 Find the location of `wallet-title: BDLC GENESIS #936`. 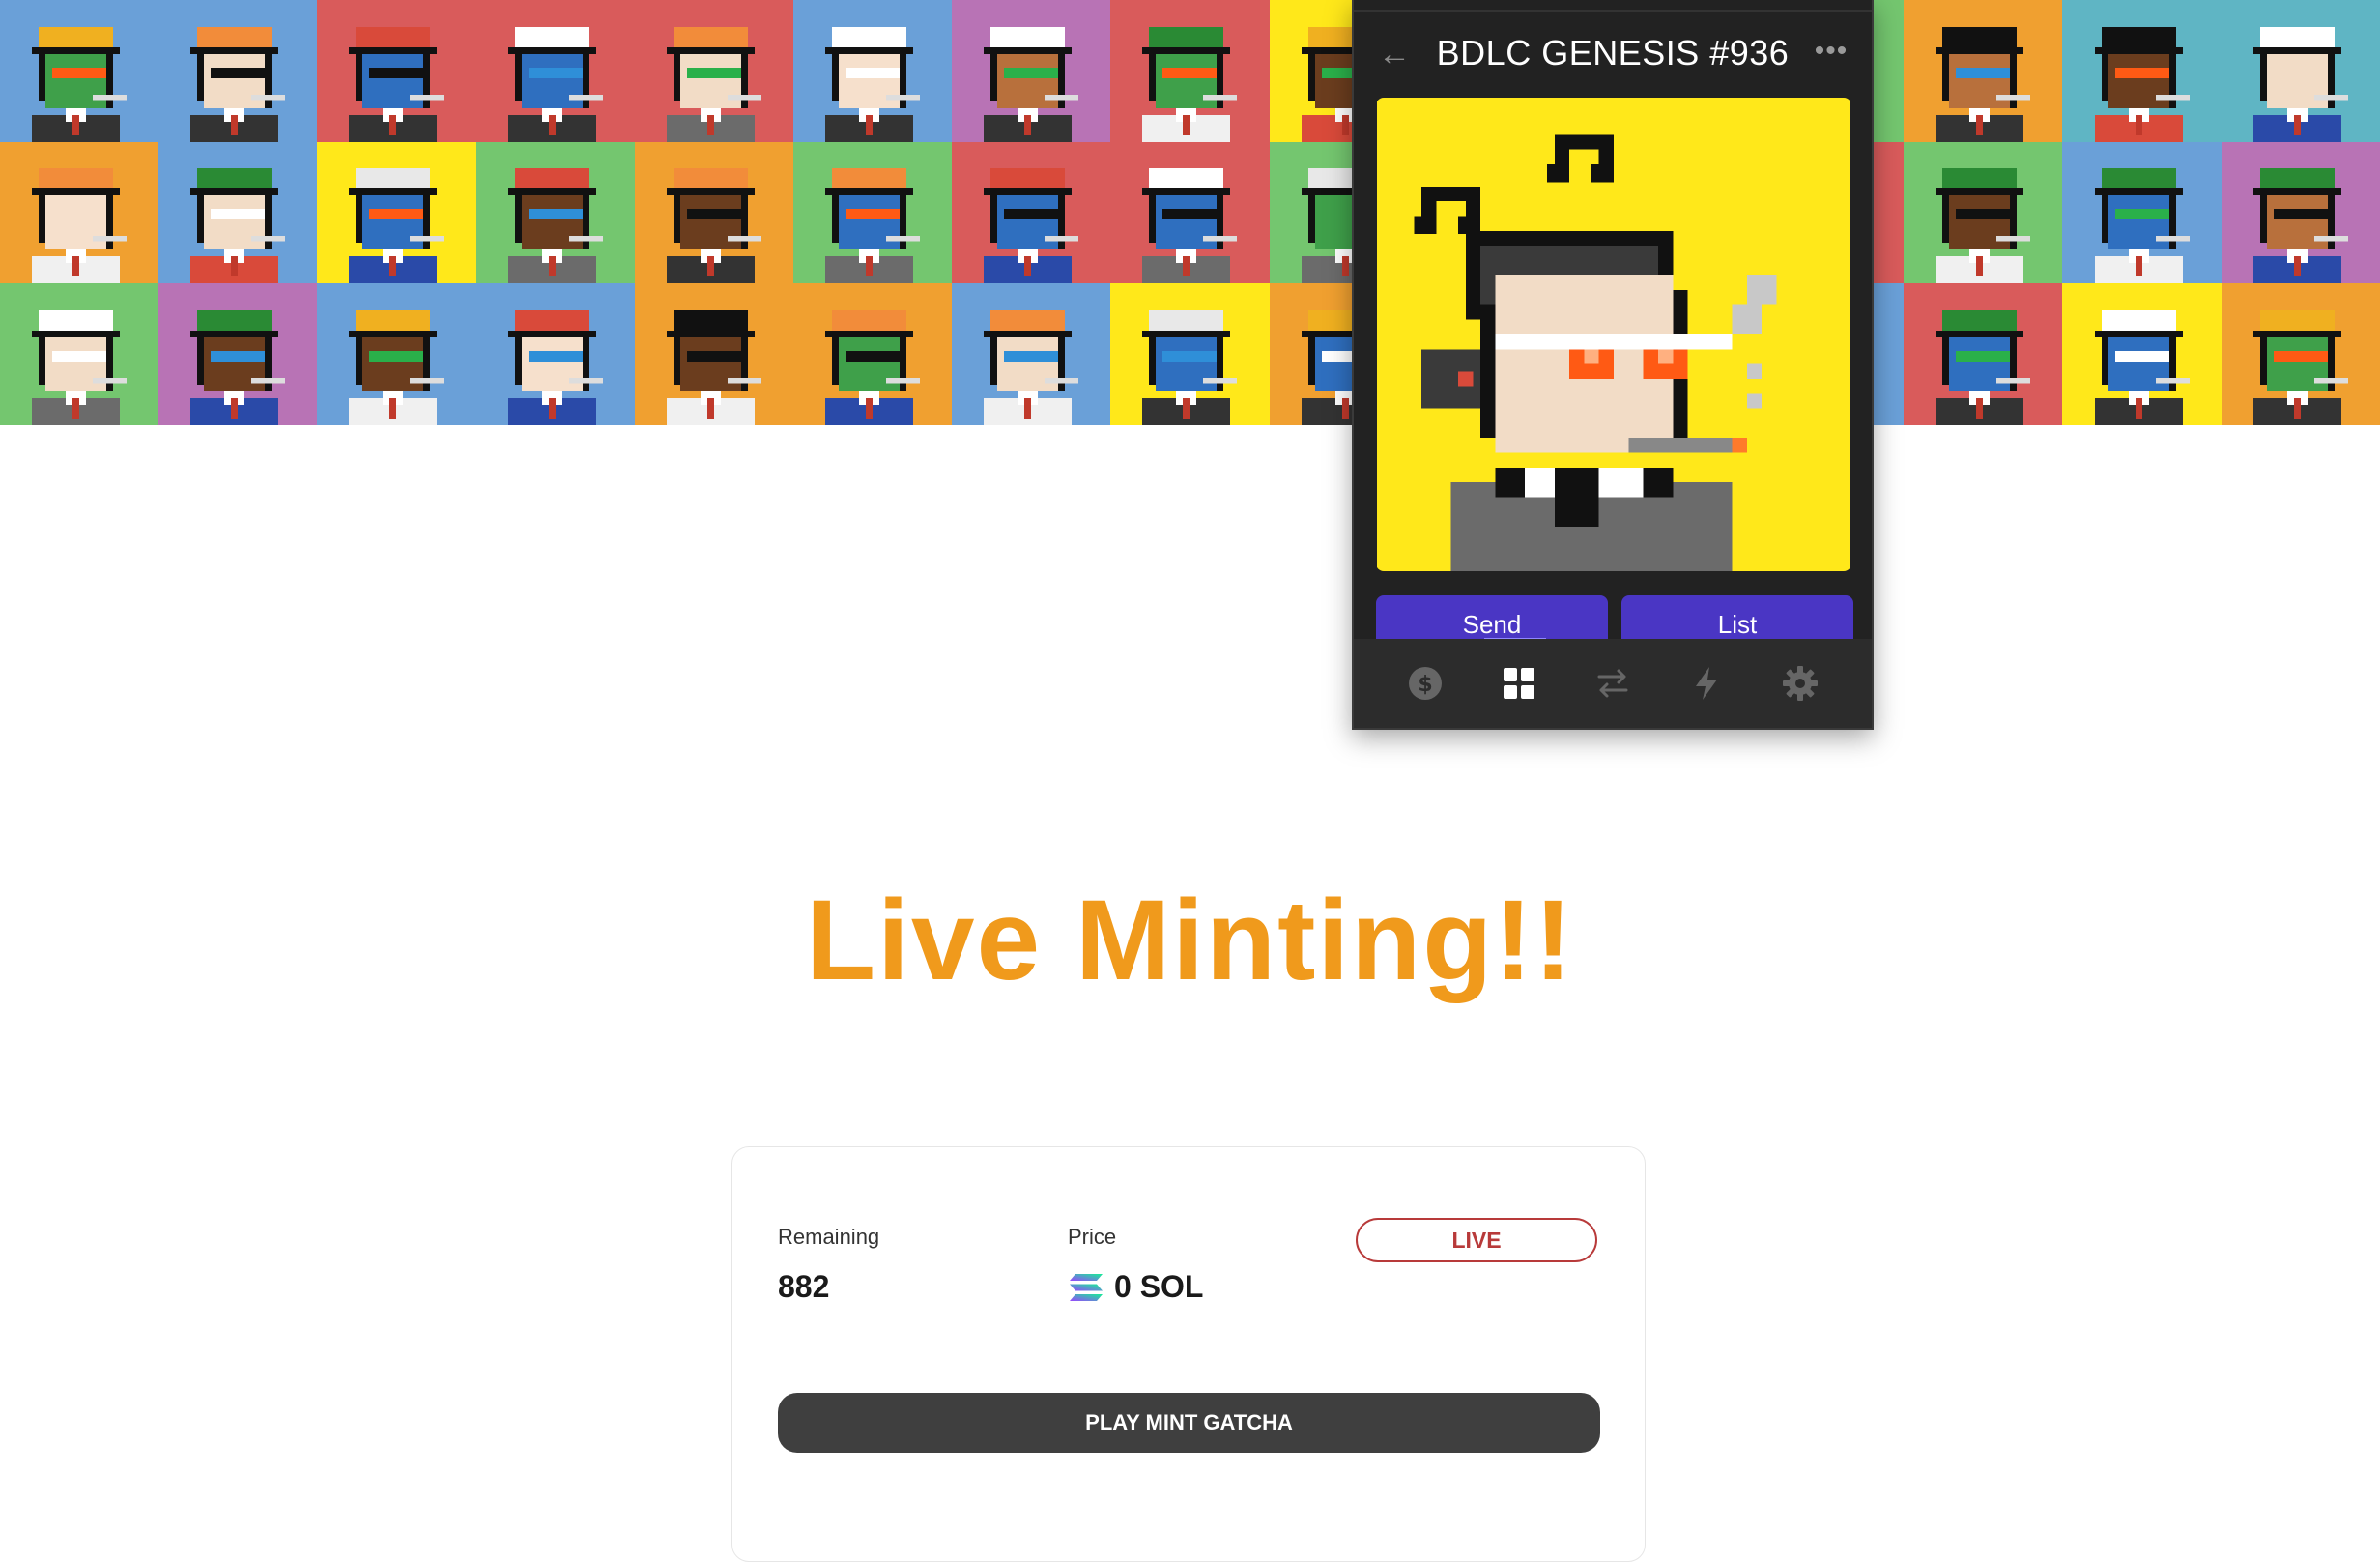

wallet-title: BDLC GENESIS #936 is located at coordinates (1613, 52).